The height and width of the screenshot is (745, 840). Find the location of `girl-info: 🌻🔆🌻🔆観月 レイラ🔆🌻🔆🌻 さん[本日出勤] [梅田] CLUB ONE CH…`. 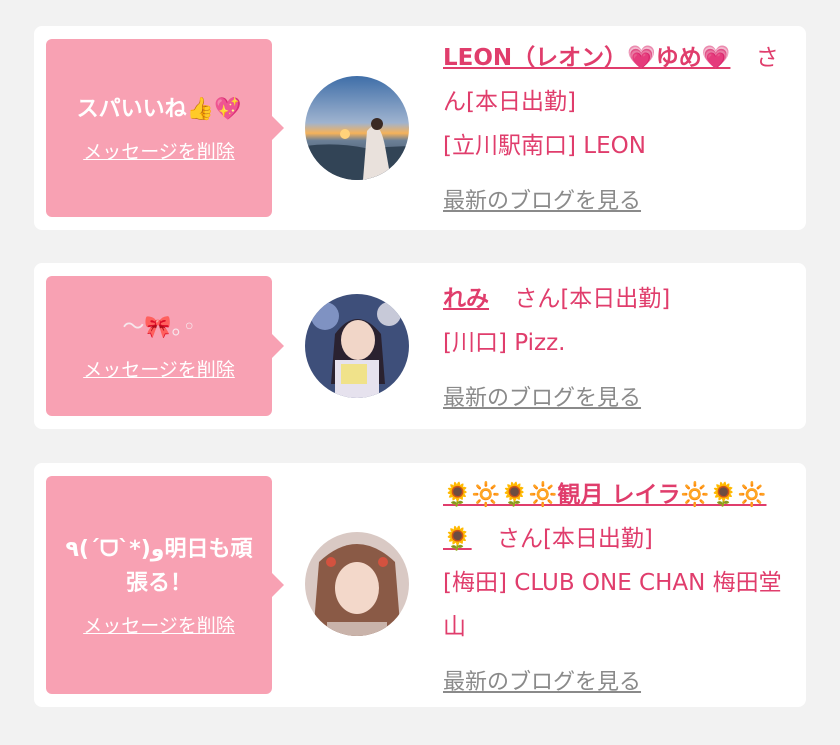

girl-info: 🌻🔆🌻🔆観月 レイラ🔆🌻🔆🌻 さん[本日出勤] [梅田] CLUB ONE CH… is located at coordinates (618, 589).